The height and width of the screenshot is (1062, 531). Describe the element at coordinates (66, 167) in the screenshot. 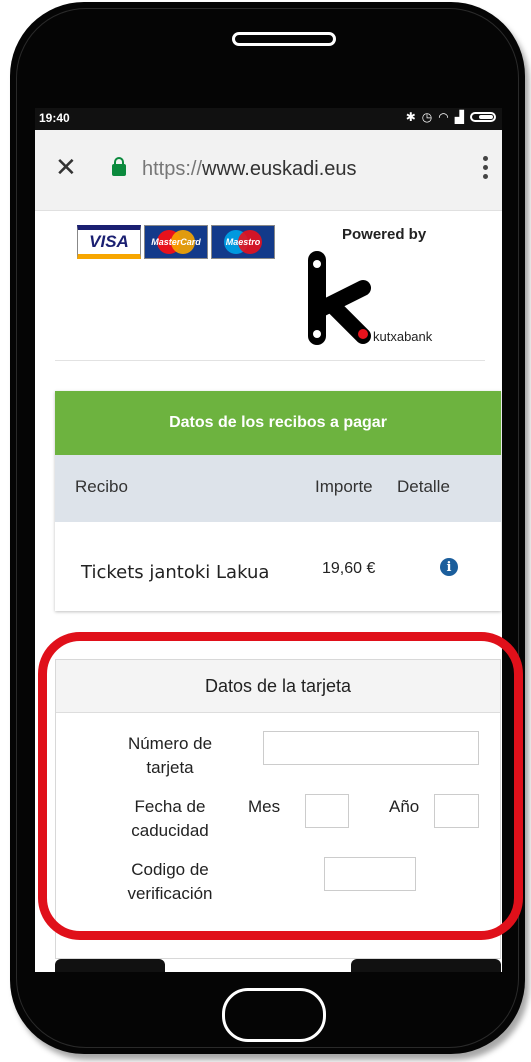

I see `close-icon: ✕` at that location.